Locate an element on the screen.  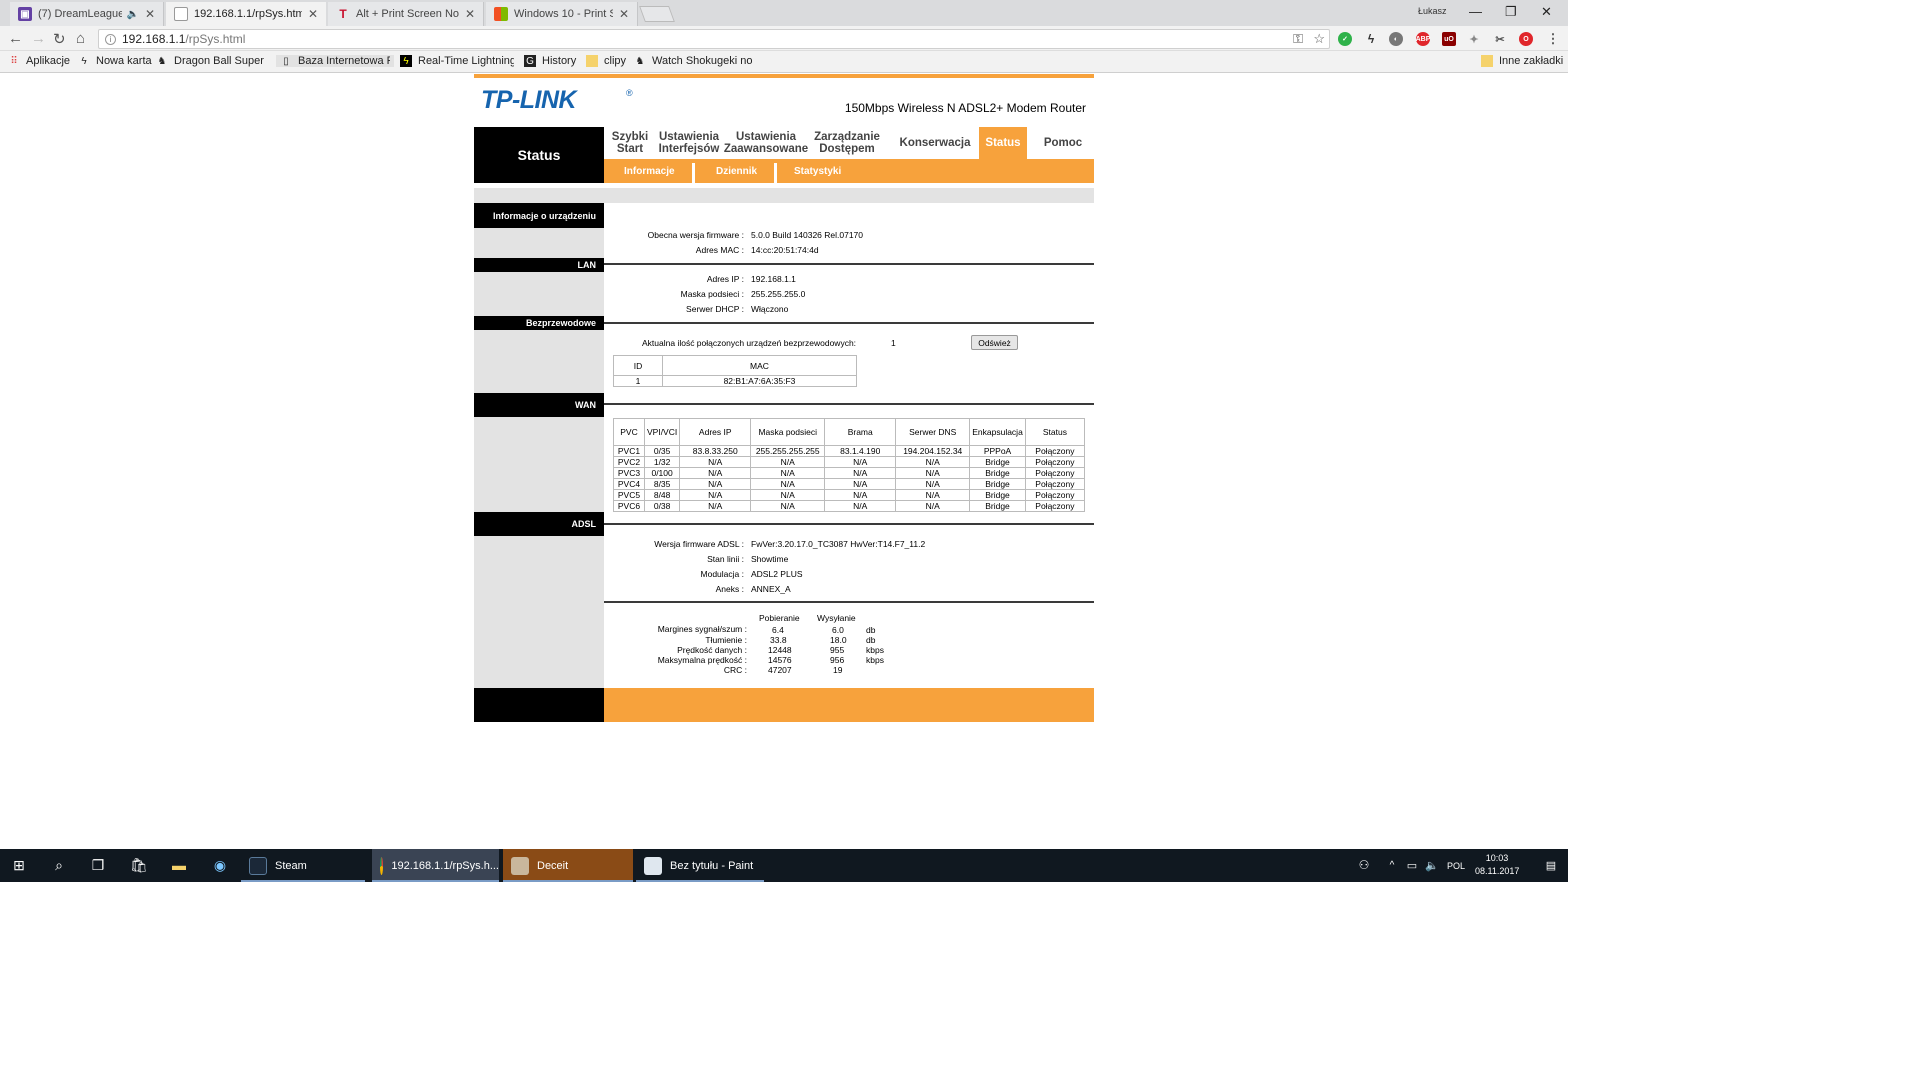
reload-icon: ↻ is located at coordinates (59, 39).